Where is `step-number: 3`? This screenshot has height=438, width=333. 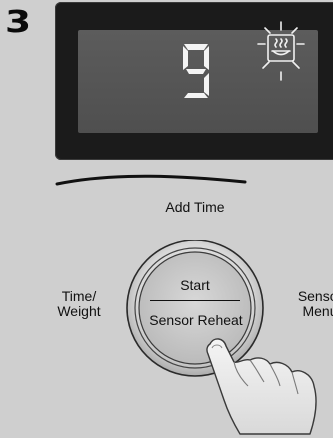
step-number: 3 is located at coordinates (18, 22).